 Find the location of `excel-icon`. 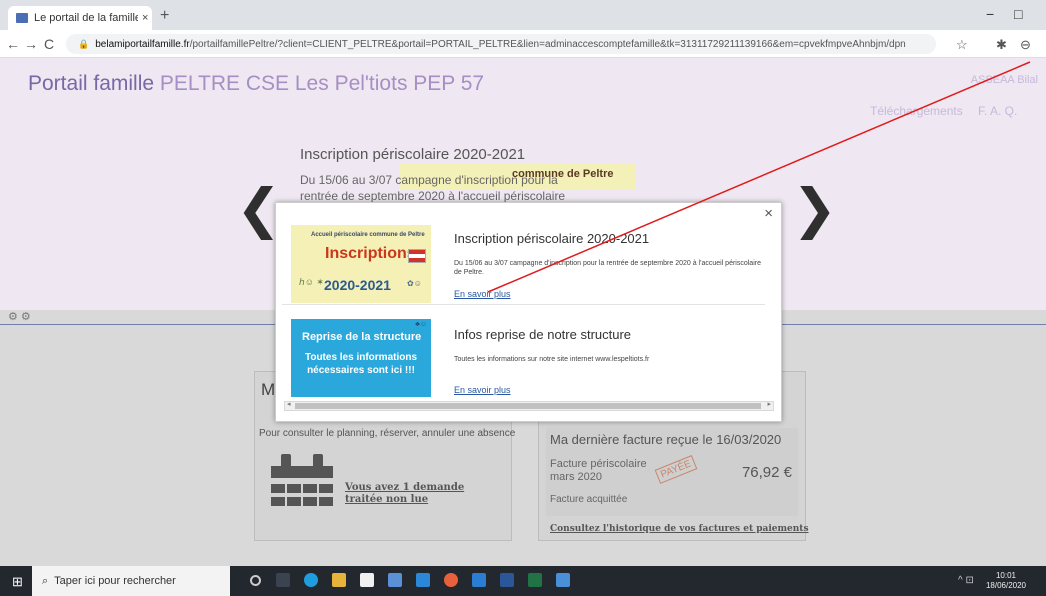

excel-icon is located at coordinates (535, 580).